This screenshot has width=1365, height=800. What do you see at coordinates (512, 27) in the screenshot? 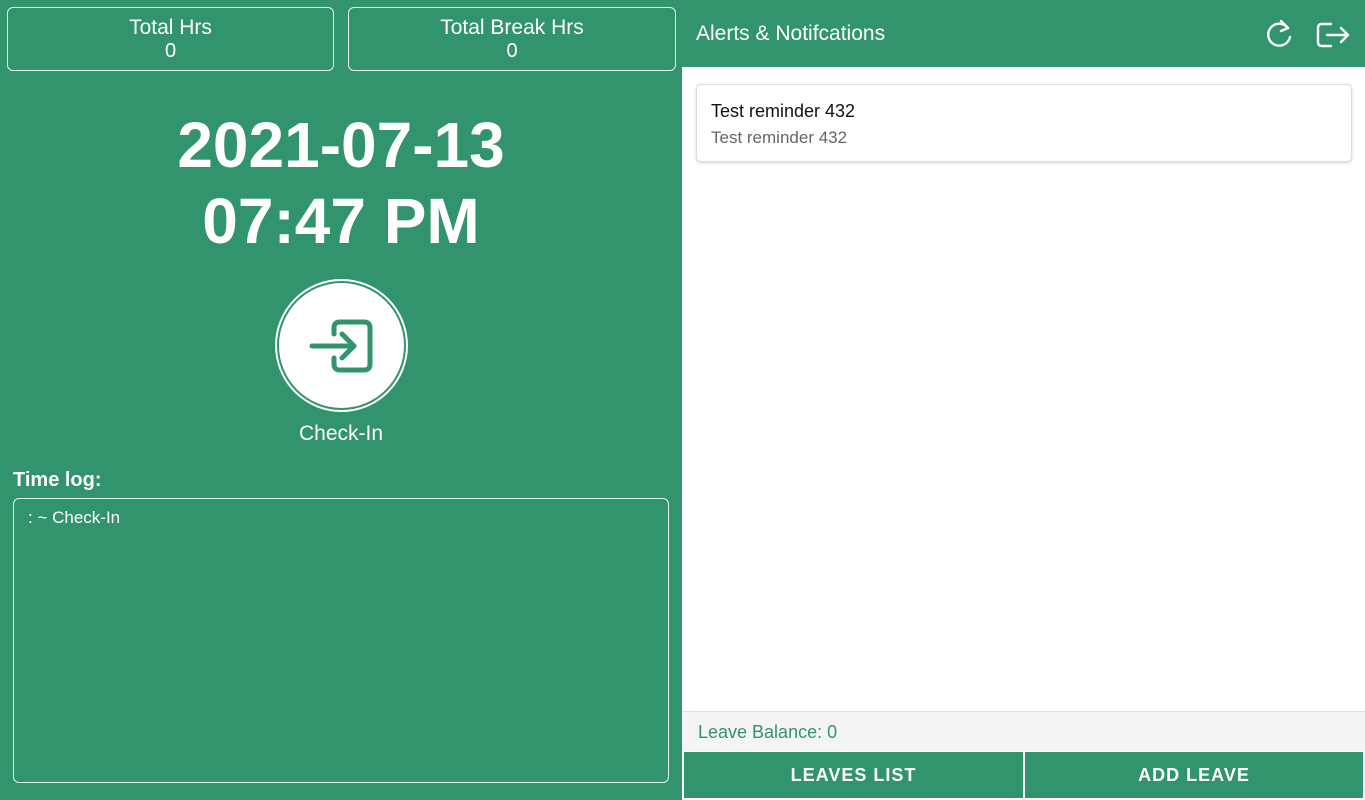
I see `total-break-hours-label: Total Break Hrs` at bounding box center [512, 27].